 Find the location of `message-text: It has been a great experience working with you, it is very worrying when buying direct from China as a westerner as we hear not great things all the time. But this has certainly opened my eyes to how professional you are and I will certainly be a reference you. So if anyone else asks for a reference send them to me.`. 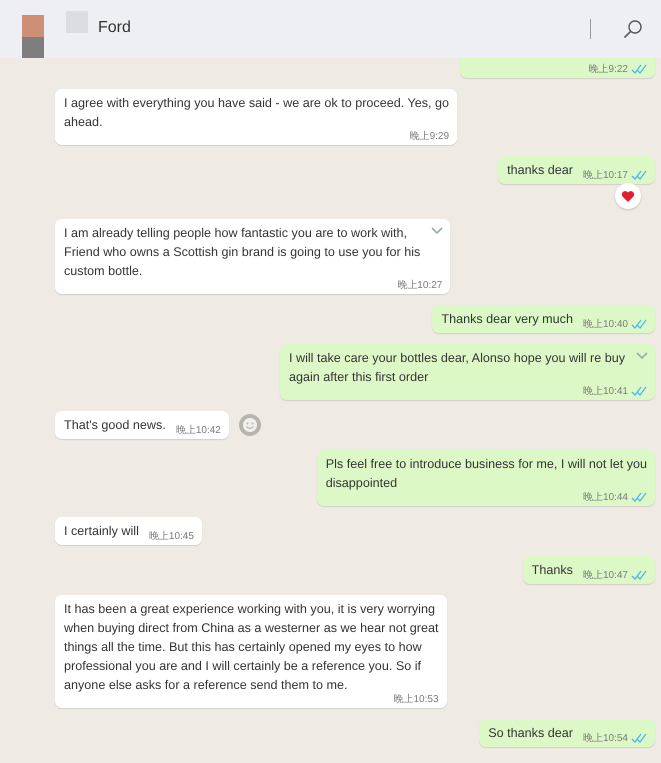

message-text: It has been a great experience working with you, it is very worrying when buying direct from China as a westerner as we hear not great things all the time. But this has certainly opened my eyes to how professional you are and I will certainly be a reference you. So if anyone else asks for a reference send them to me. is located at coordinates (251, 647).